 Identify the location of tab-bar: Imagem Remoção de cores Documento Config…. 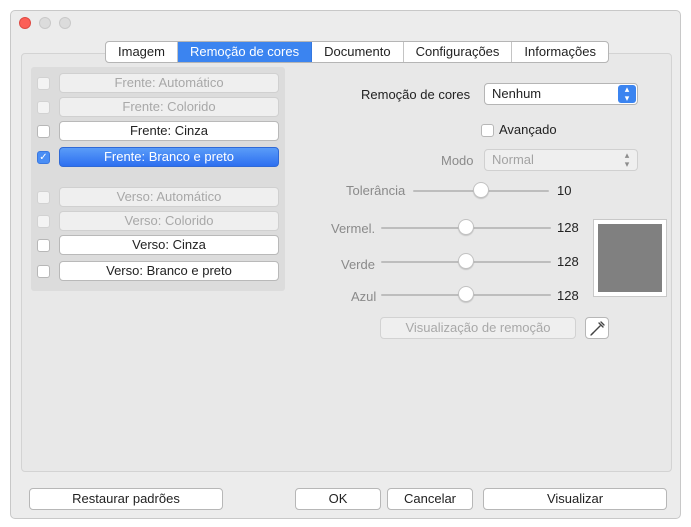
(357, 52).